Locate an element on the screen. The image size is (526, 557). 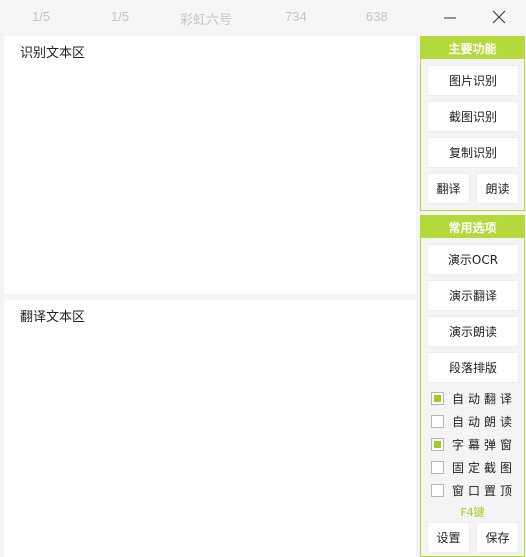
close-icon is located at coordinates (499, 17).